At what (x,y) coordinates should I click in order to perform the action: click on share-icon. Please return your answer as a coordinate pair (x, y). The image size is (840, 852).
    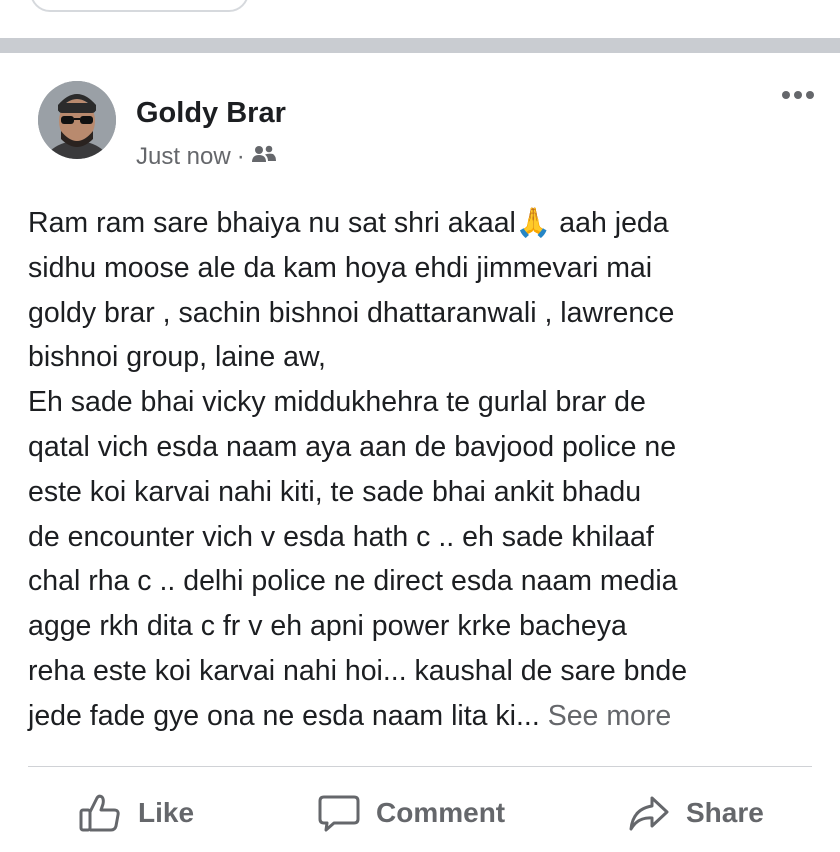
    Looking at the image, I should click on (649, 813).